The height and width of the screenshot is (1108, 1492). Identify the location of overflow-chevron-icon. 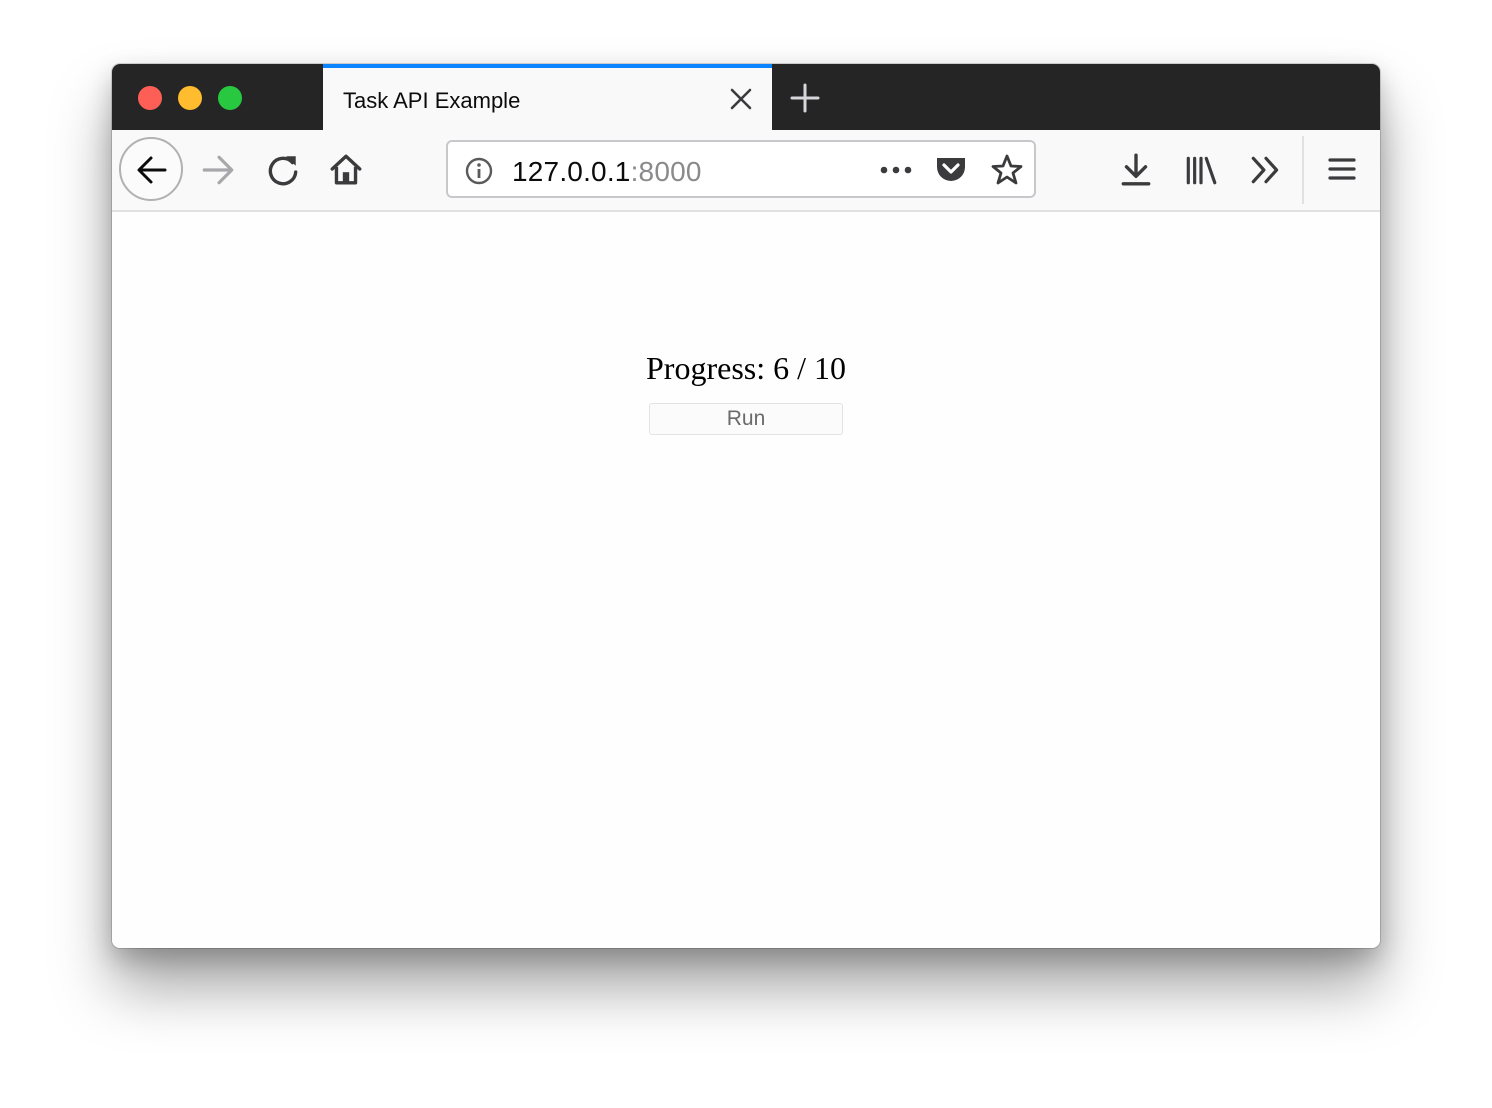
(1266, 170).